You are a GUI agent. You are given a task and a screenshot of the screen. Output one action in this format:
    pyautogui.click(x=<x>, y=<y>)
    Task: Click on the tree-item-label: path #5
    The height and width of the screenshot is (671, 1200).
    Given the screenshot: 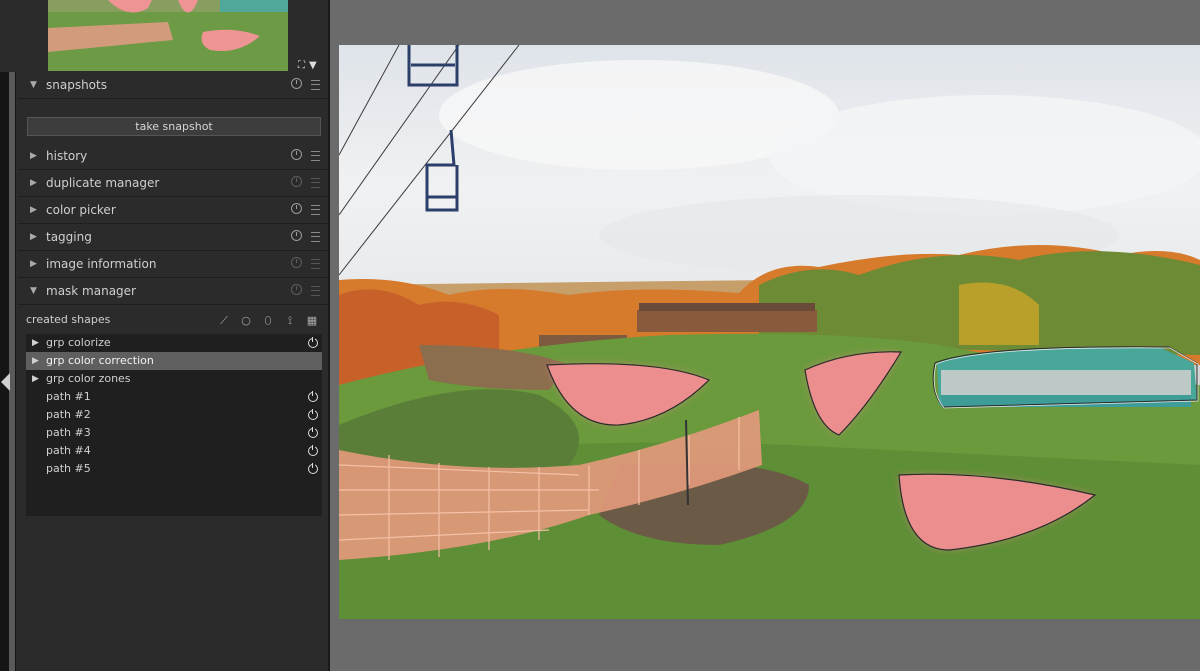 What is the action you would take?
    pyautogui.click(x=68, y=468)
    